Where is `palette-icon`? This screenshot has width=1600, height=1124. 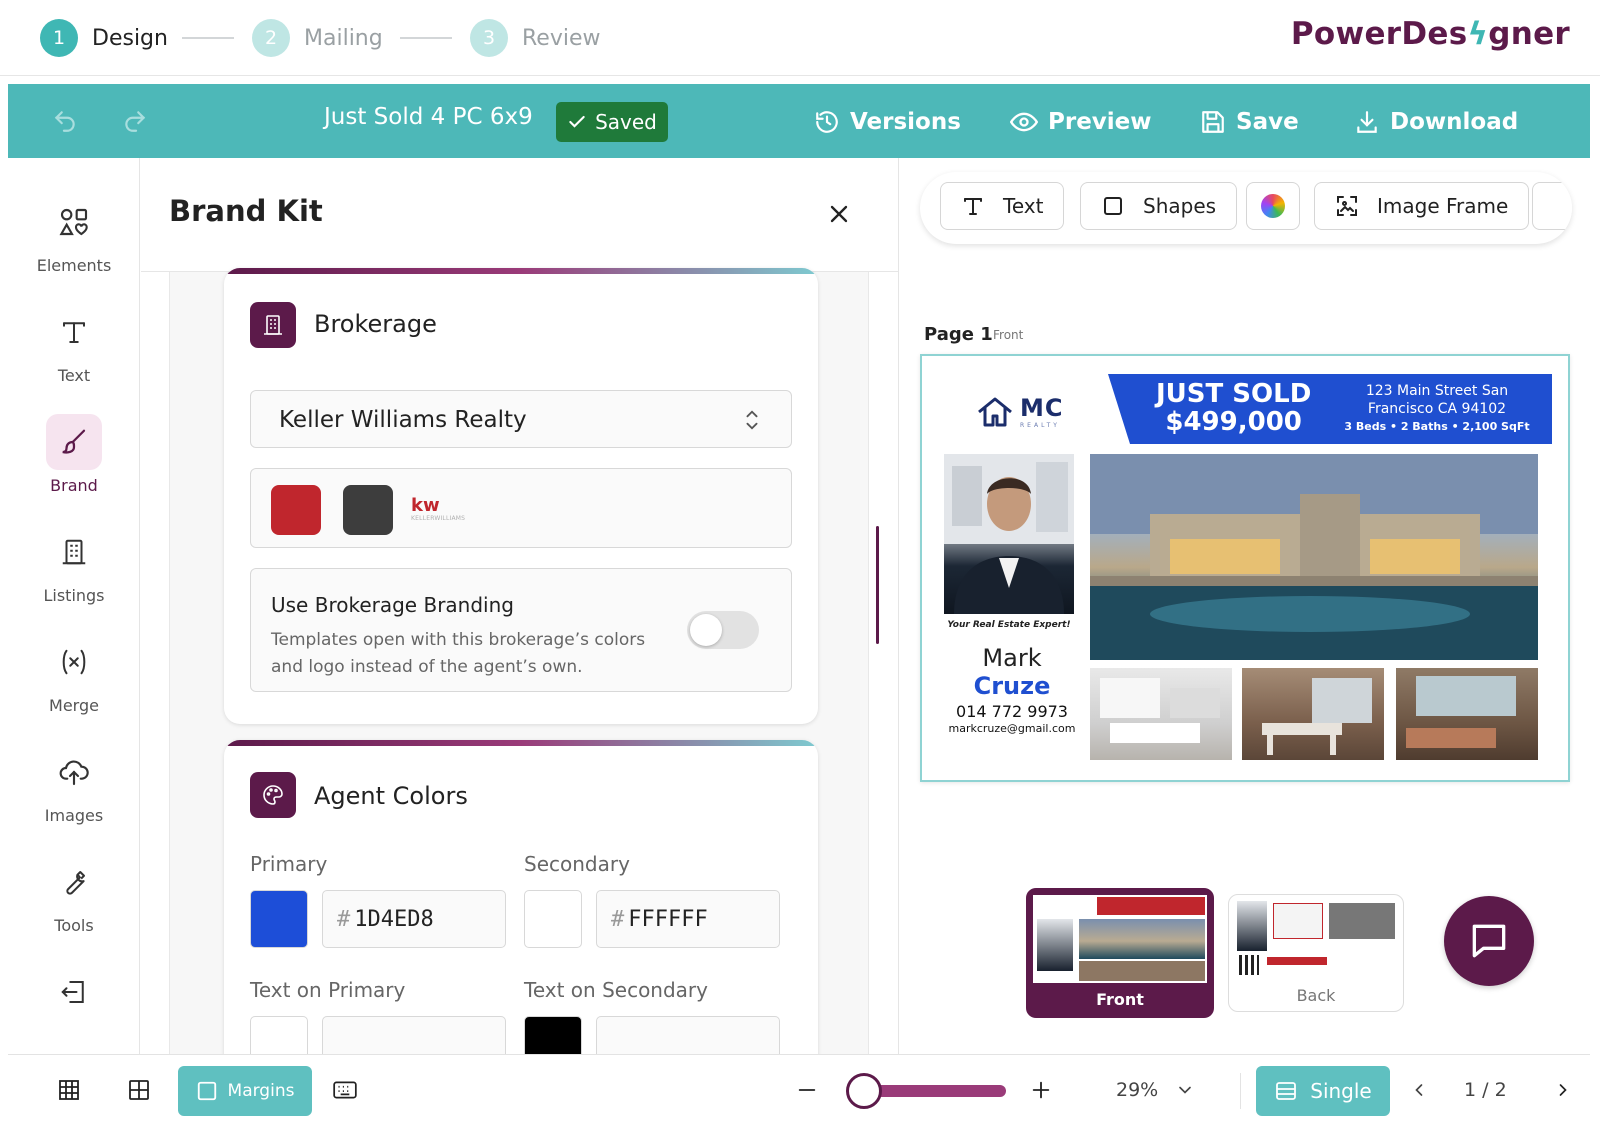 palette-icon is located at coordinates (273, 795).